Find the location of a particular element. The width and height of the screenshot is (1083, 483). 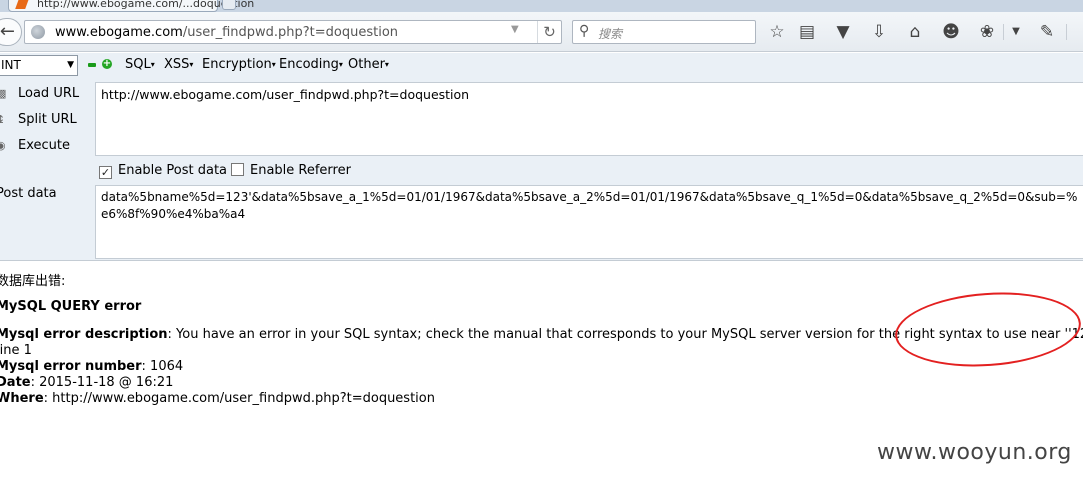

menu-xss: XSS▾ is located at coordinates (178, 64).